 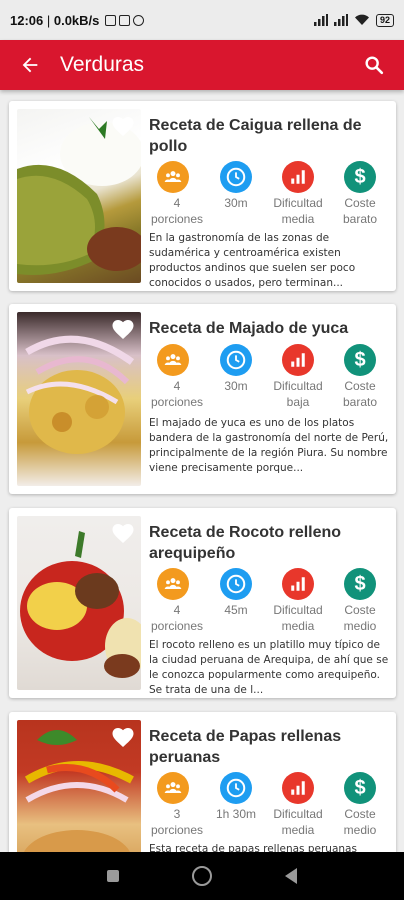 What do you see at coordinates (202, 20) in the screenshot?
I see `status-bar: 12:06 | 0.0kB/s 92` at bounding box center [202, 20].